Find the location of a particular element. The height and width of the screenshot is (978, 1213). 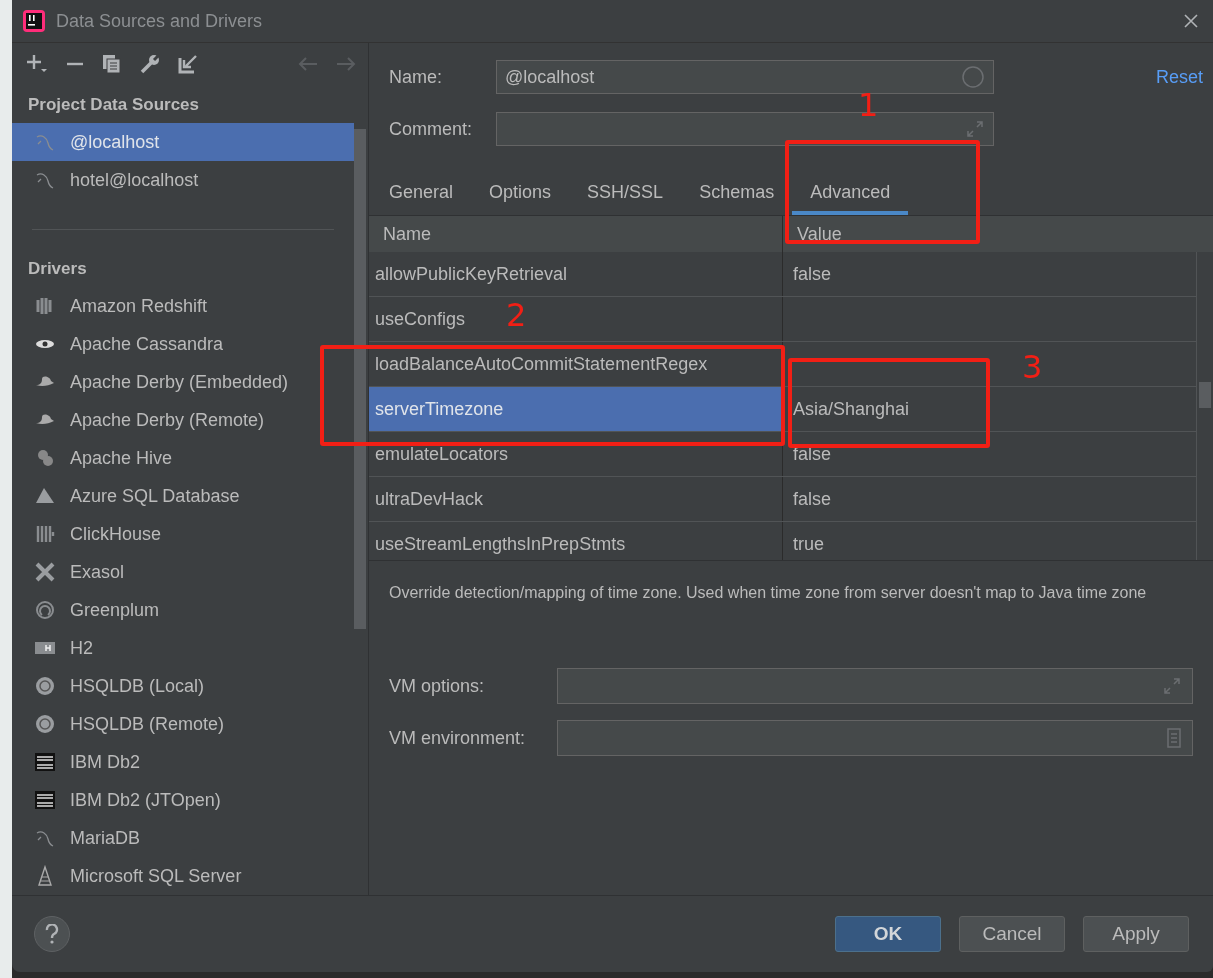

table-cell: ultraDevHack is located at coordinates (429, 499).